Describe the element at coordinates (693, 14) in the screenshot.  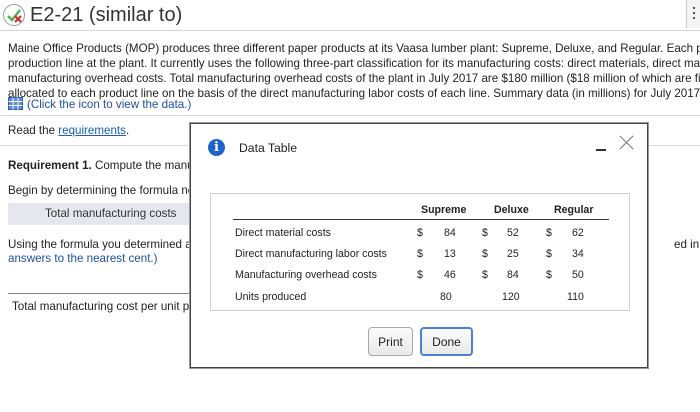
I see `options-menu-icon` at that location.